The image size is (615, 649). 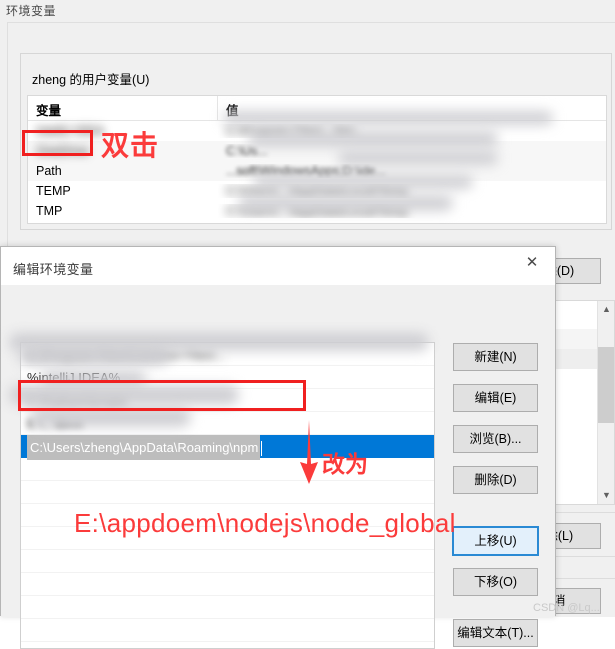 I want to click on cell-variable-name: TMP, so click(x=49, y=211).